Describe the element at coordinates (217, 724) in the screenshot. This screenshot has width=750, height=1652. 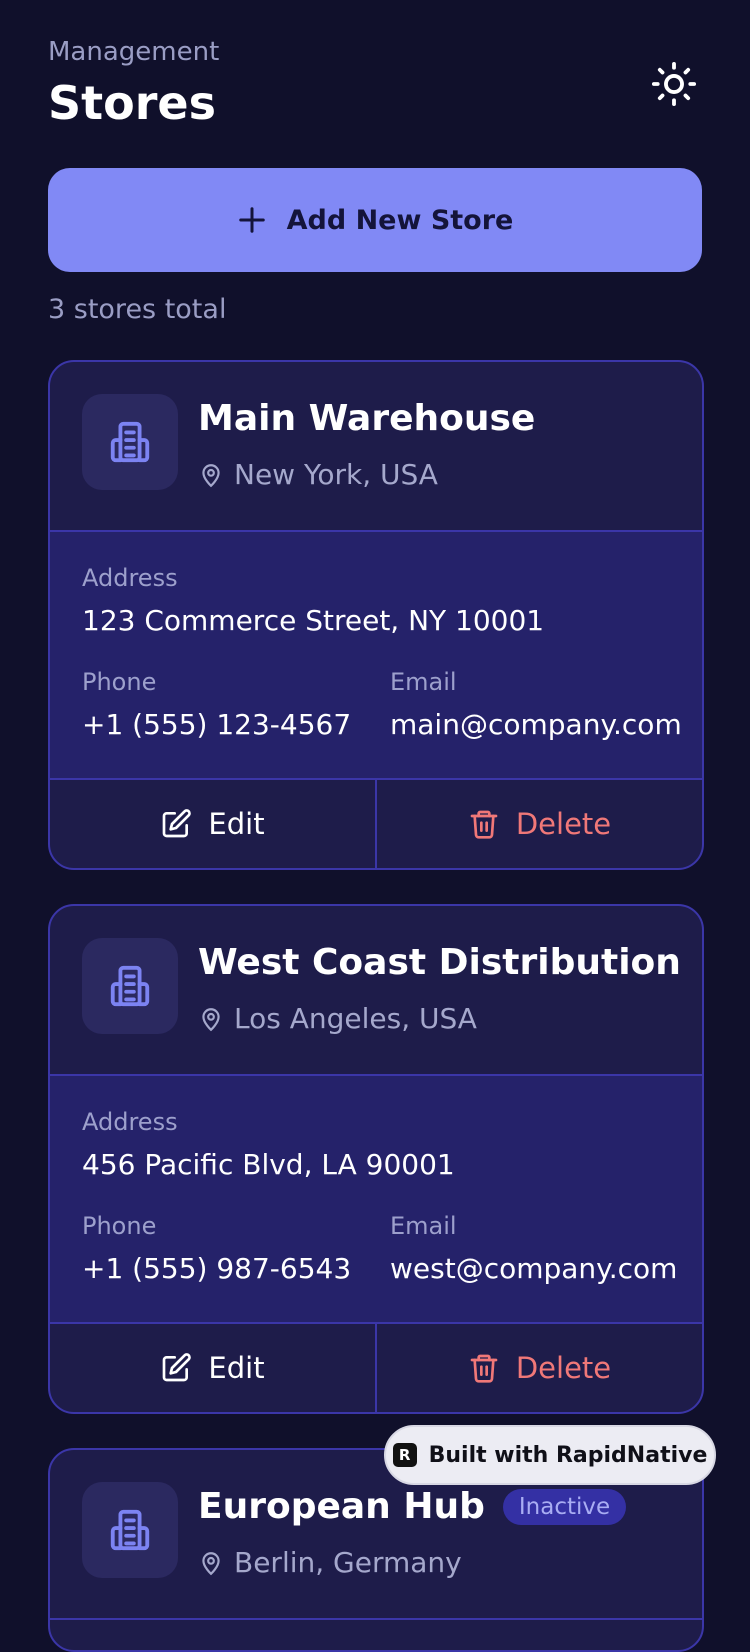
I see `phone-value: +1 (555) 123-4567` at that location.